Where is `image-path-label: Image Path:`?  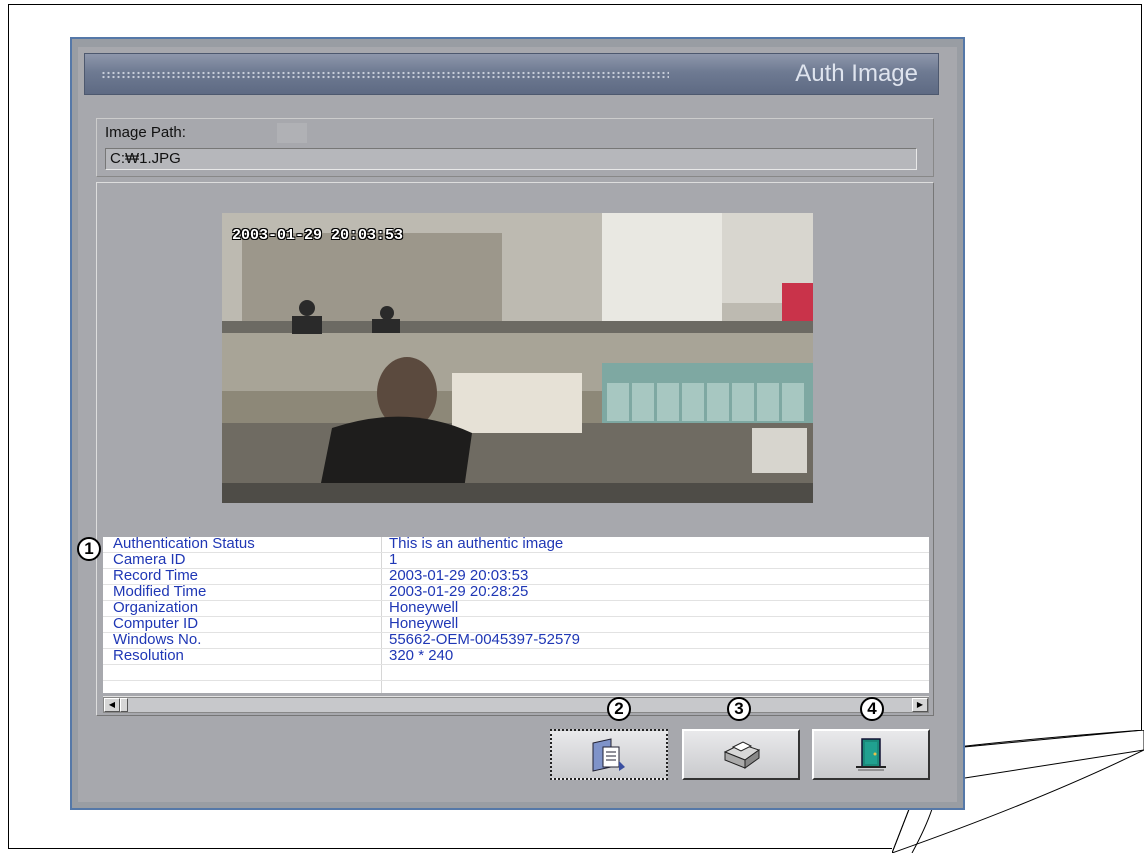
image-path-label: Image Path: is located at coordinates (145, 132).